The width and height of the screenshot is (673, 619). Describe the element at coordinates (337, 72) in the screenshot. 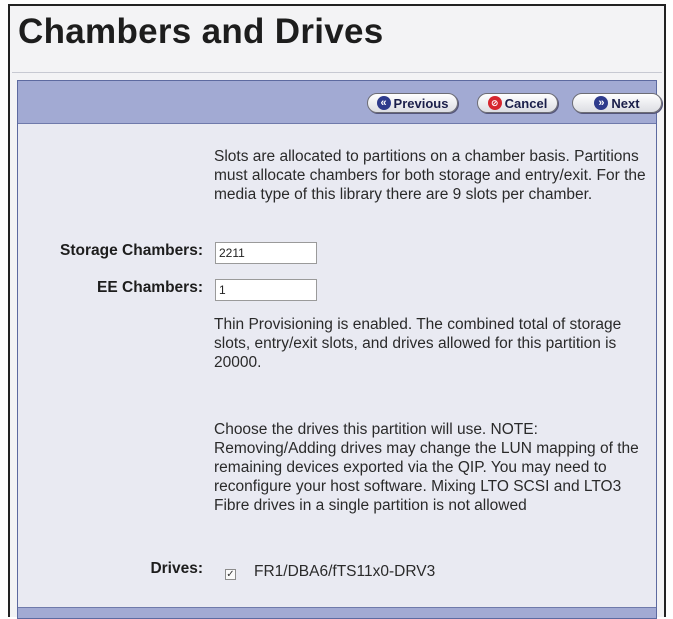

I see `title-divider` at that location.